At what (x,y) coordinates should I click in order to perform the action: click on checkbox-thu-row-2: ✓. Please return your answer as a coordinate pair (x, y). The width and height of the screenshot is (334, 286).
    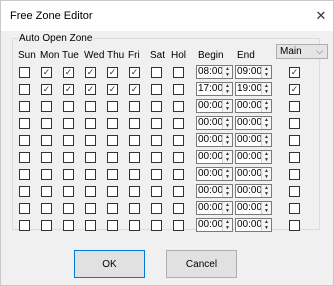
    Looking at the image, I should click on (112, 89).